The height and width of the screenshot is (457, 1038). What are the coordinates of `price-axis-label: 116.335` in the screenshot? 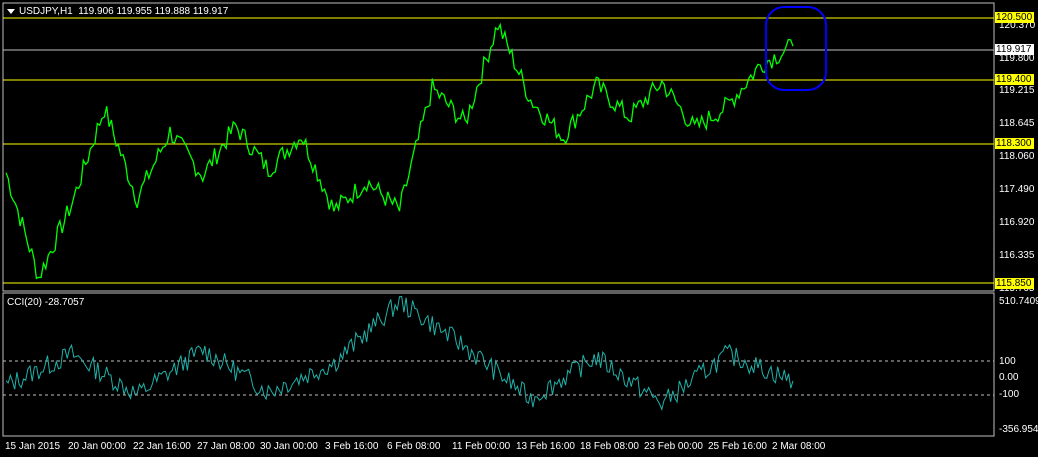 It's located at (1017, 255).